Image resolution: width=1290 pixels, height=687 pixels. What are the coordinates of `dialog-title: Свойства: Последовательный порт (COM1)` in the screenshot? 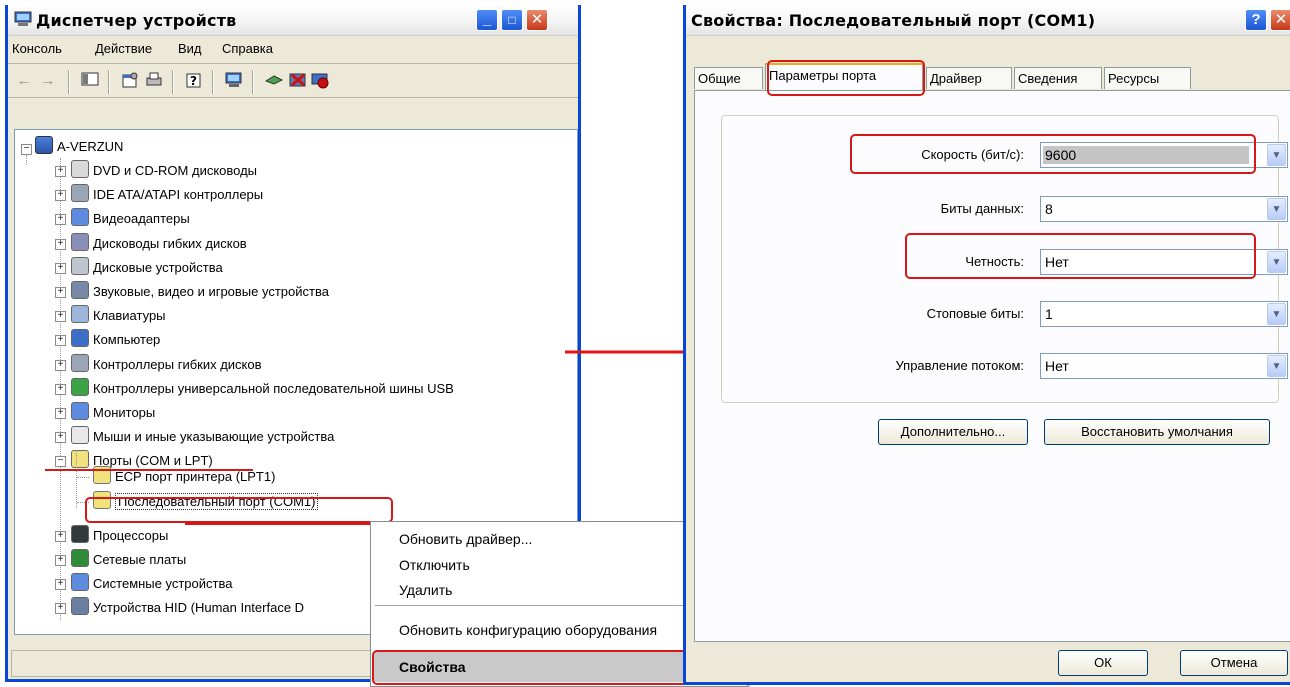 It's located at (893, 20).